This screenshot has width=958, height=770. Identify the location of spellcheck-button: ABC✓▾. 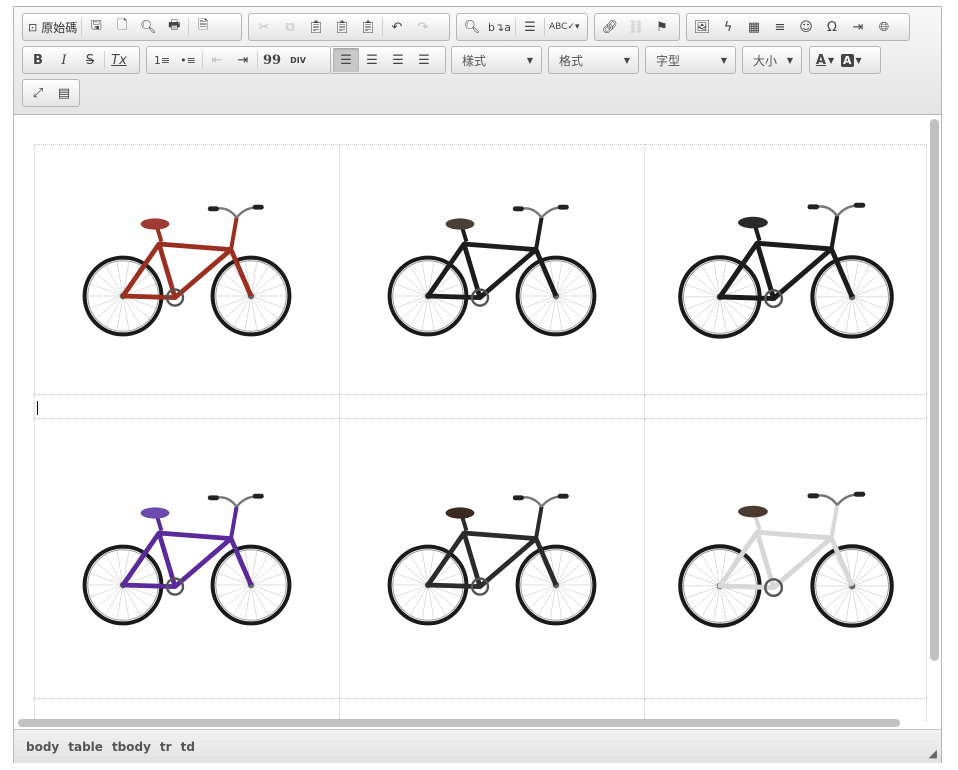
(564, 27).